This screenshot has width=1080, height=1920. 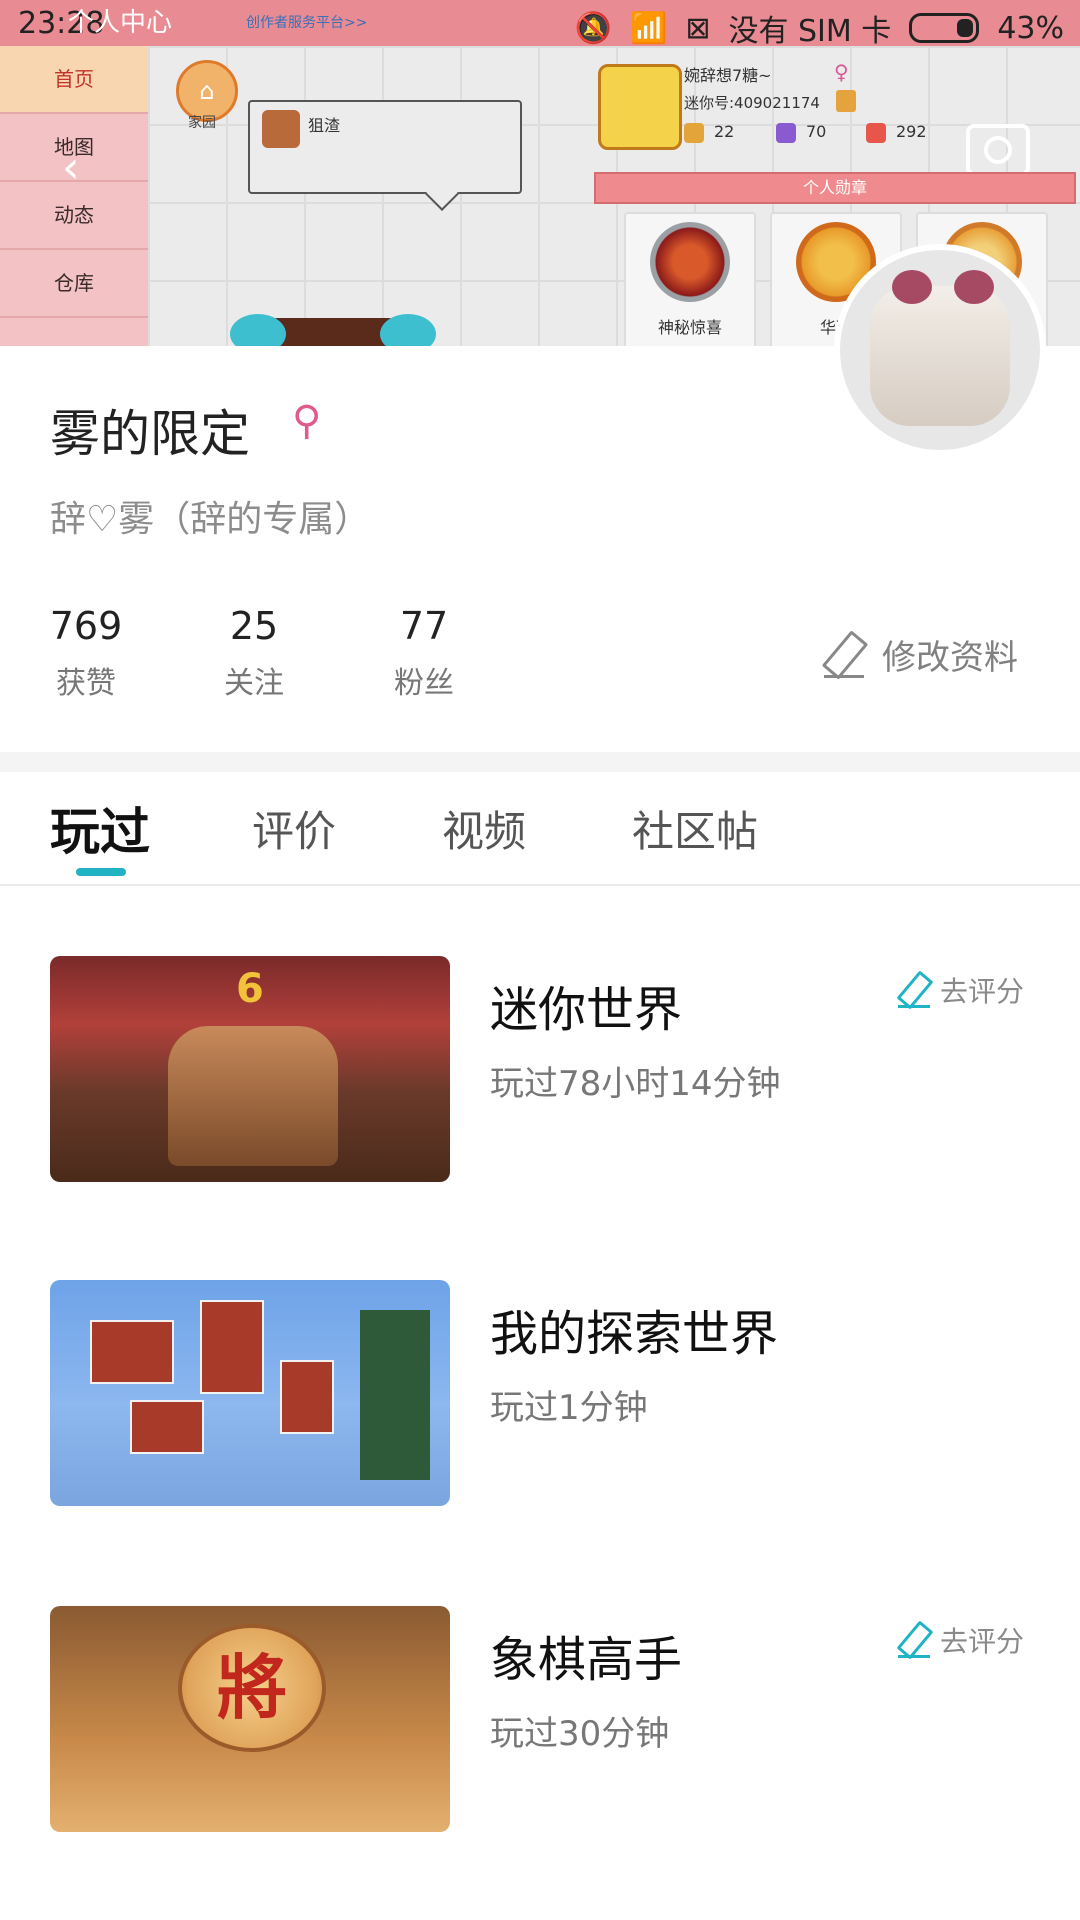 I want to click on battery-icon, so click(x=944, y=28).